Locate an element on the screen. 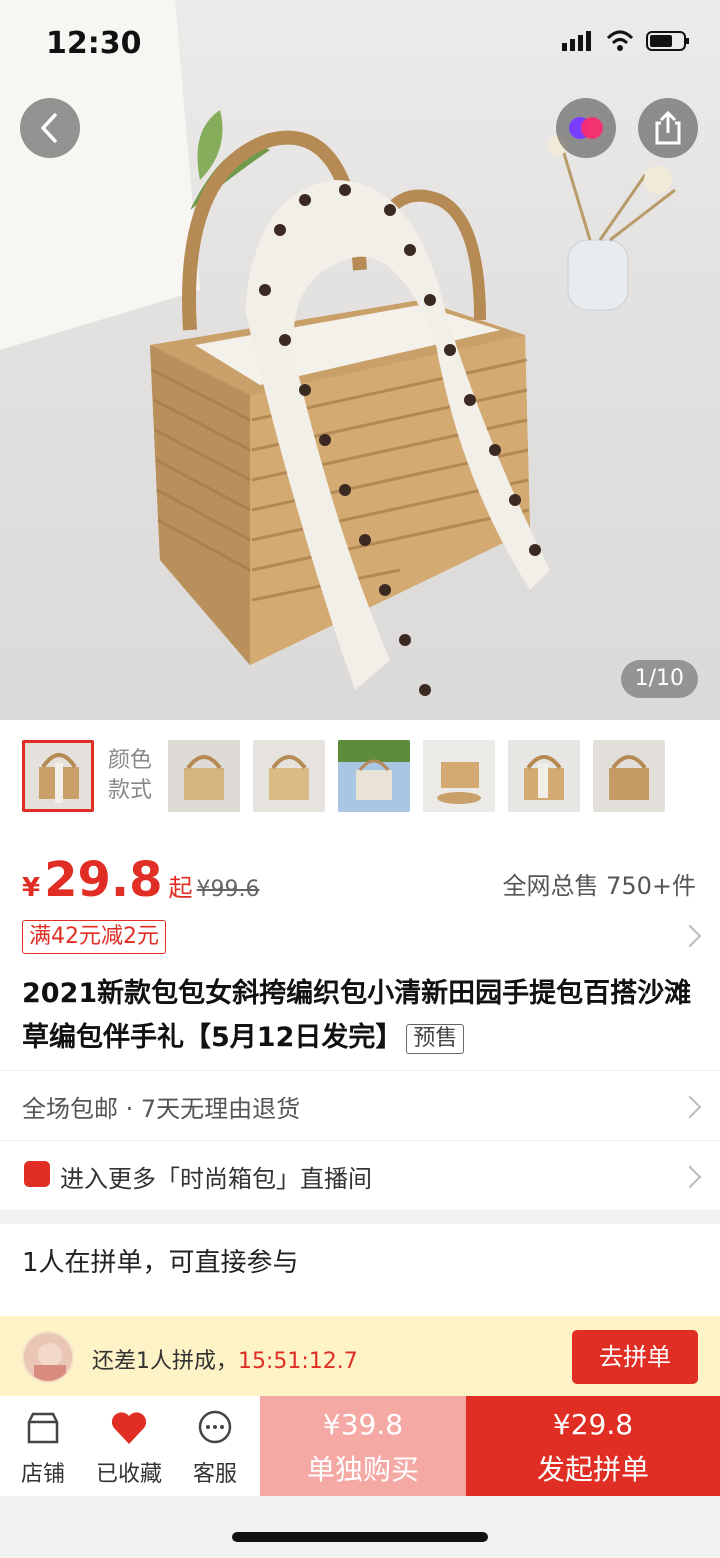 This screenshot has width=720, height=1558. solo-price: ¥39.8 is located at coordinates (363, 1424).